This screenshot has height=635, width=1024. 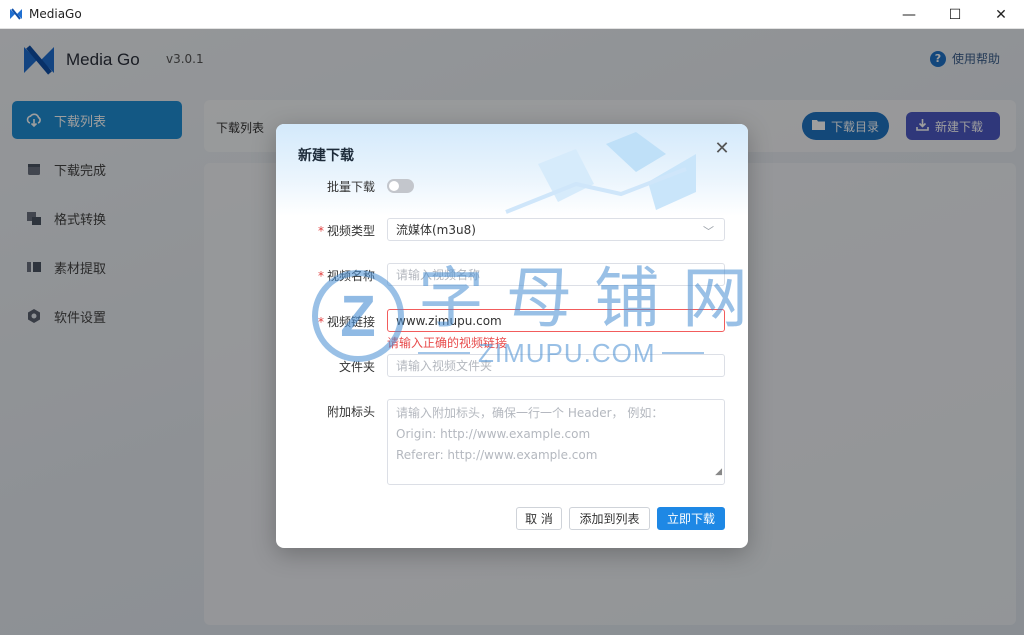 What do you see at coordinates (436, 230) in the screenshot?
I see `video-type-value: 流媒体(m3u8)` at bounding box center [436, 230].